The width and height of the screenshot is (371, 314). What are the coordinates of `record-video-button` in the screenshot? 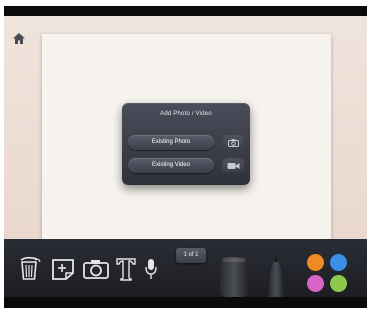 It's located at (233, 165).